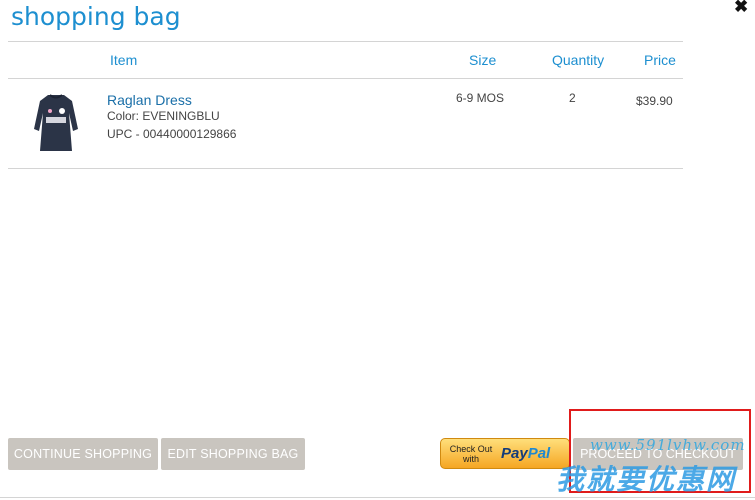 Image resolution: width=755 pixels, height=500 pixels. I want to click on continue-shopping-button: CONTINUE SHOPPING, so click(83, 454).